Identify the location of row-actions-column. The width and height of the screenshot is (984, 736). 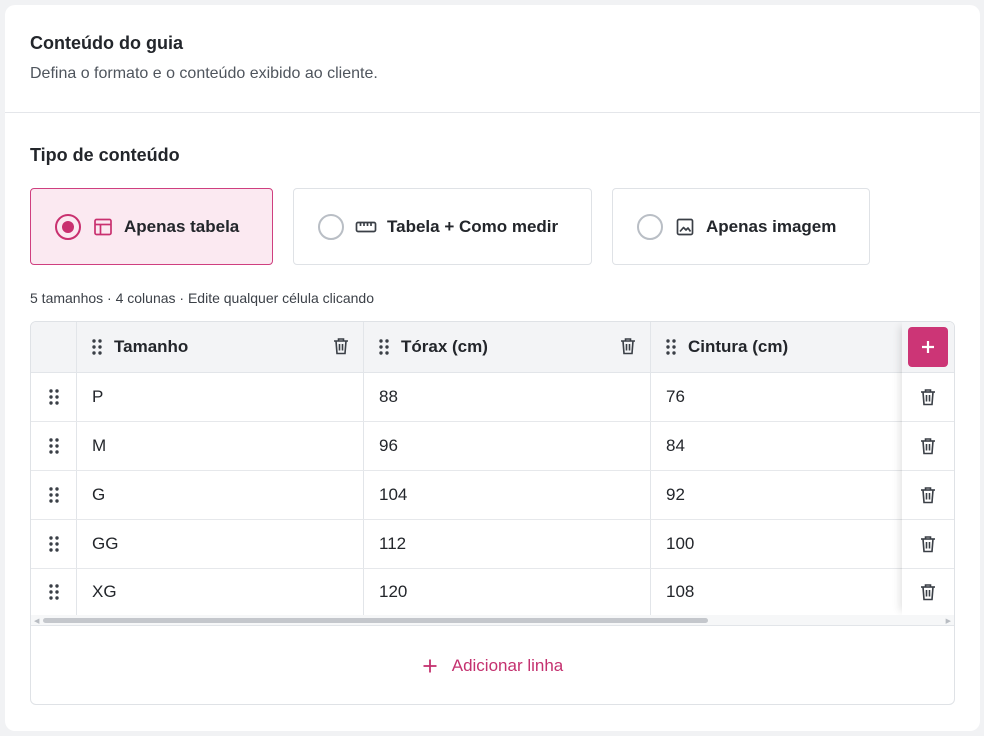
(928, 468).